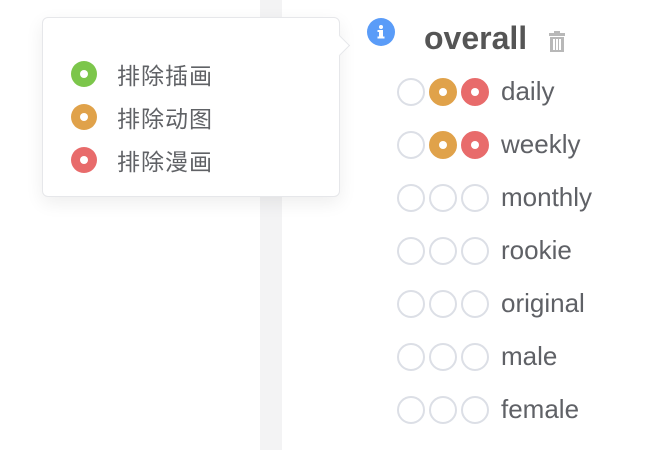  What do you see at coordinates (494, 303) in the screenshot?
I see `row-original: original` at bounding box center [494, 303].